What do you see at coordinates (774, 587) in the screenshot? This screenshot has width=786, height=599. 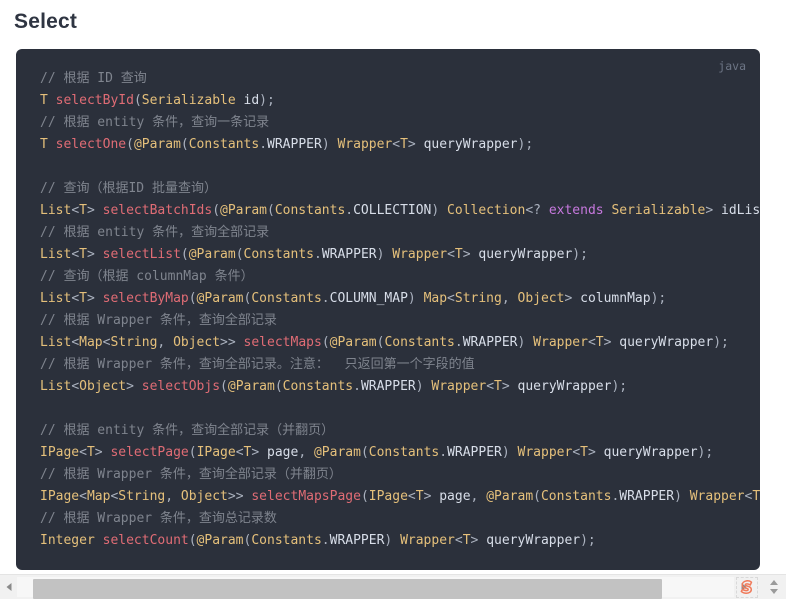 I see `scroll-spinner` at bounding box center [774, 587].